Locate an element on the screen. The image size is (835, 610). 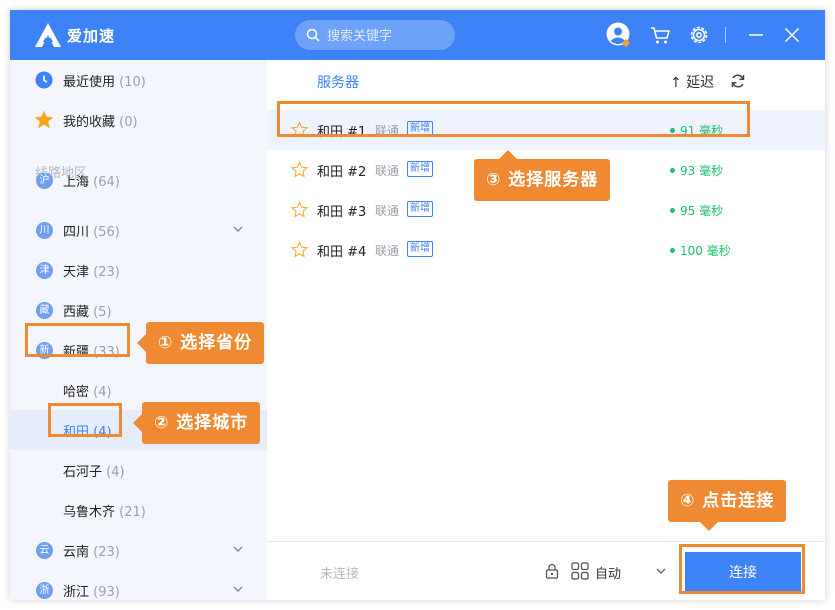
server-name: 和田 #2 is located at coordinates (342, 172).